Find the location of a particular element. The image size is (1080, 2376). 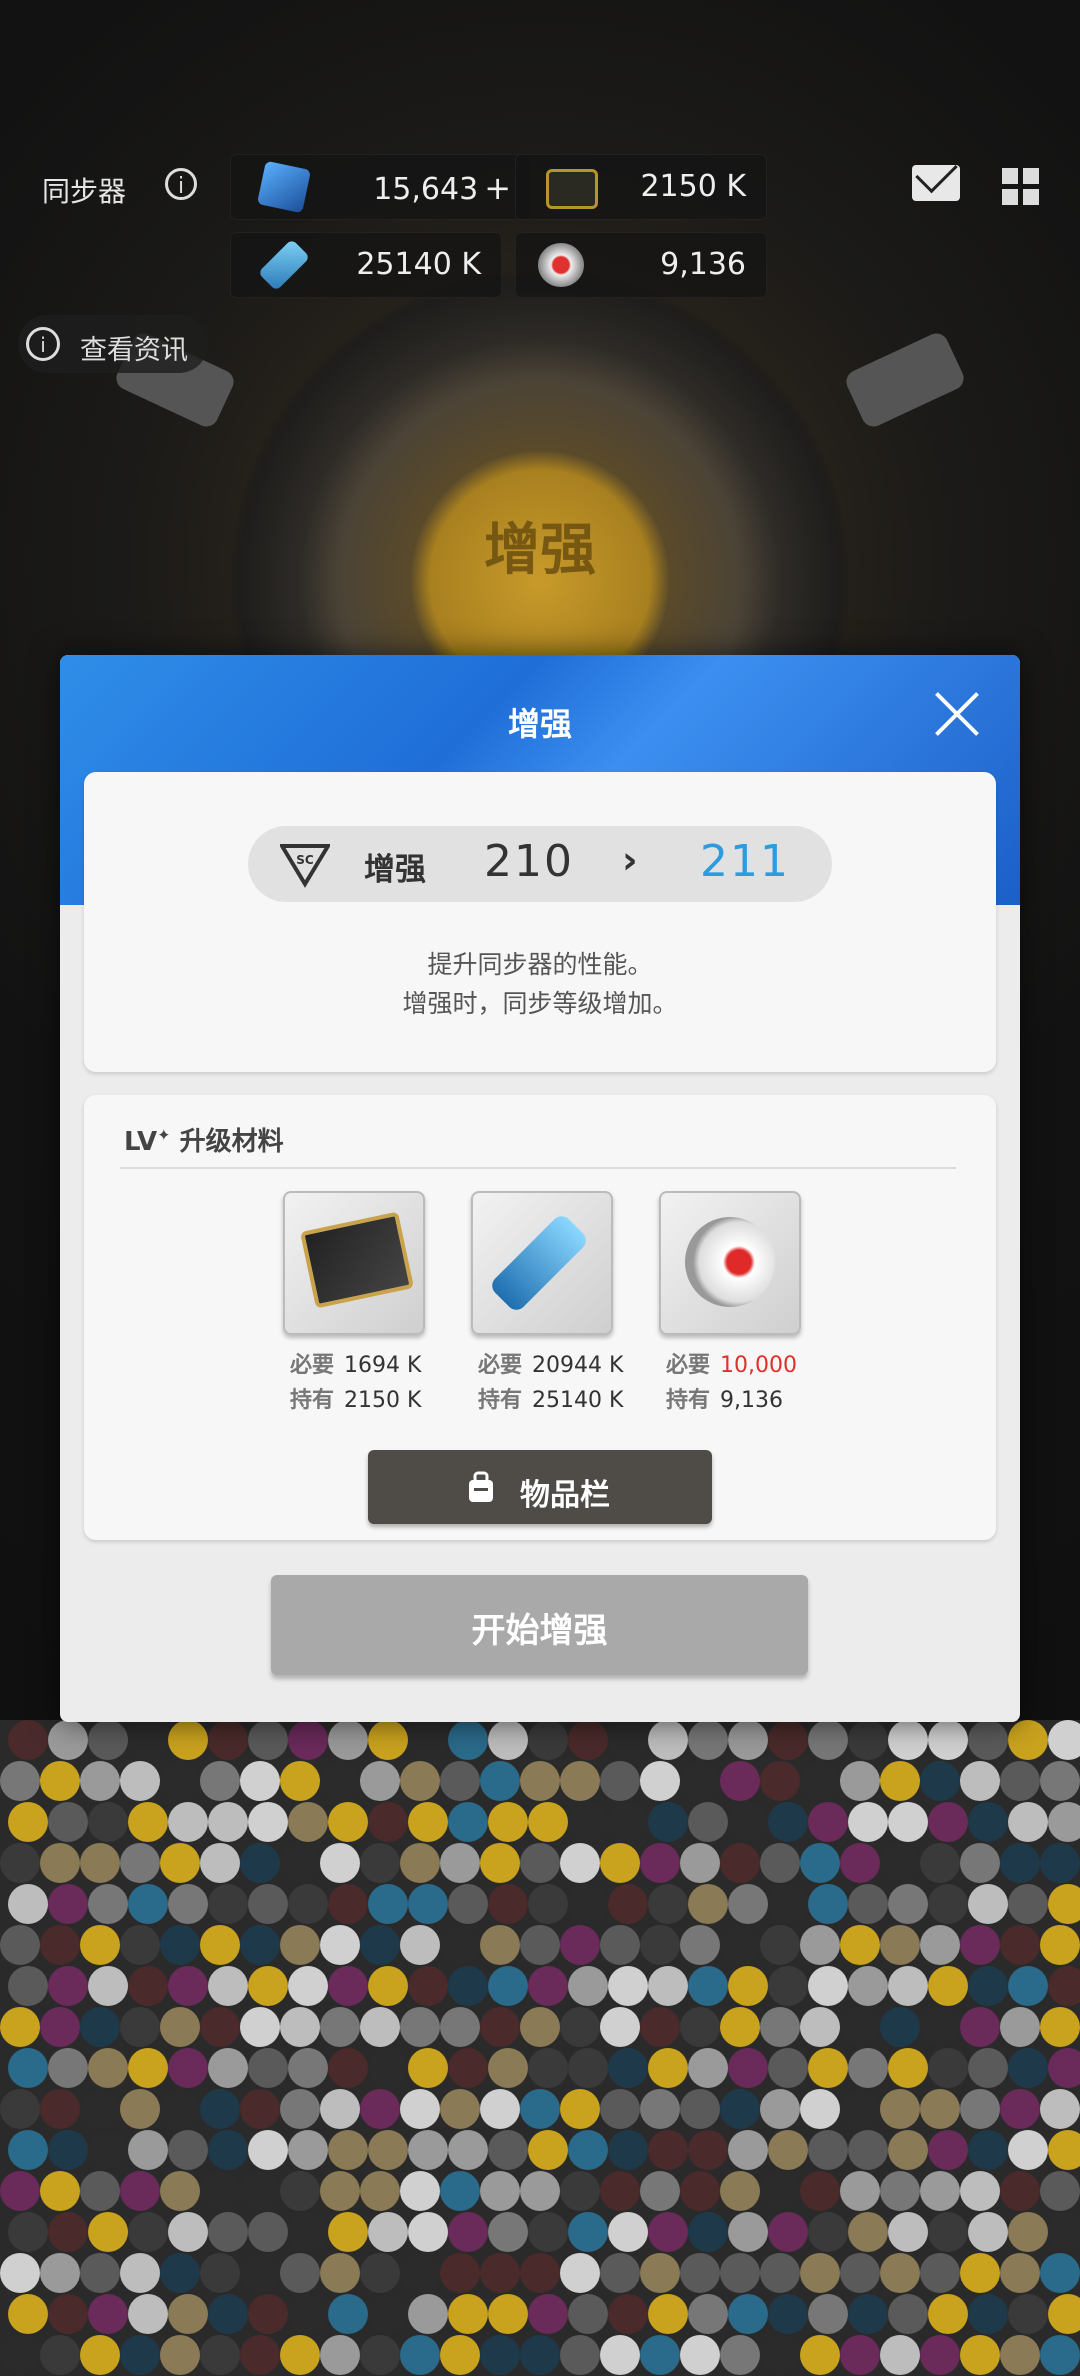

menu-grid-icon is located at coordinates (1021, 187).